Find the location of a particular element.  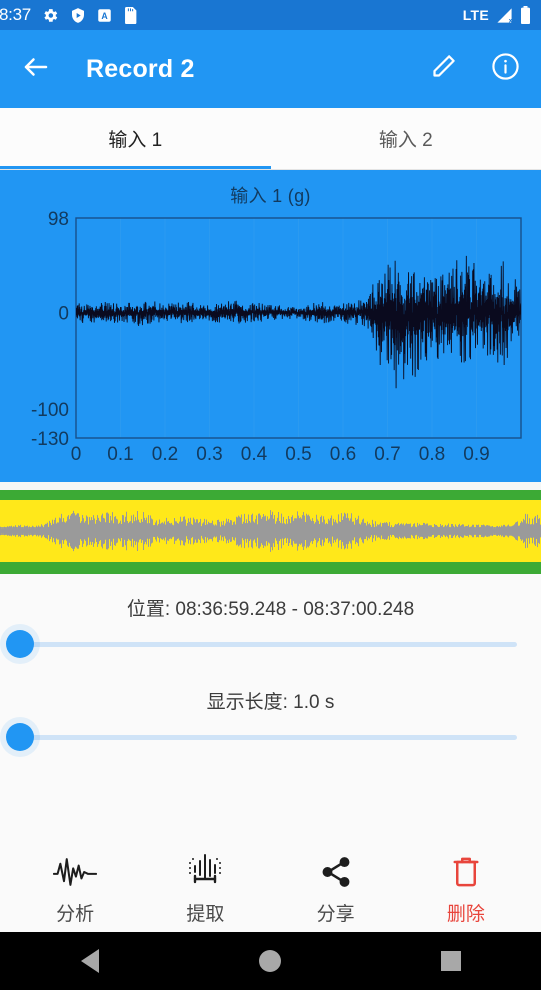

svg-text: A is located at coordinates (104, 15).